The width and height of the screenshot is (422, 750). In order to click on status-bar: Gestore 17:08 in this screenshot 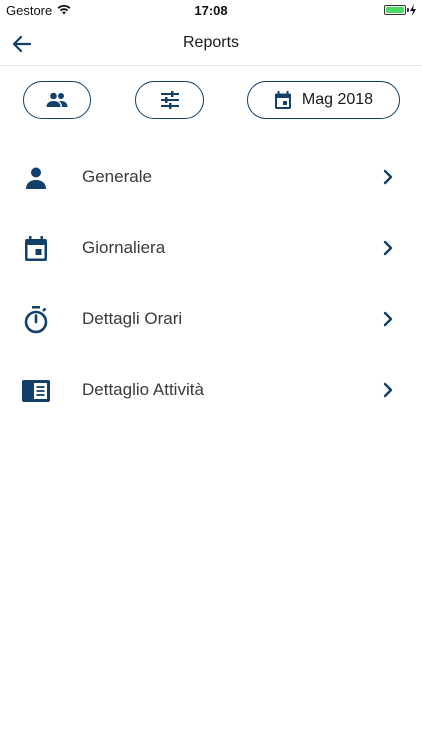, I will do `click(211, 11)`.